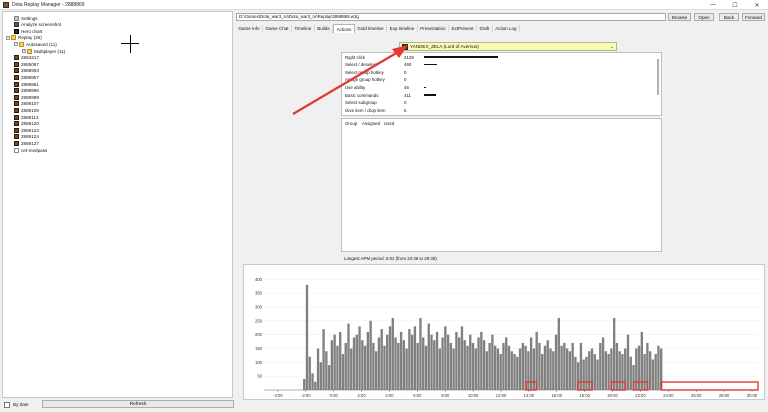 This screenshot has height=412, width=768. What do you see at coordinates (735, 5) in the screenshot?
I see `maximize-button: ☐` at bounding box center [735, 5].